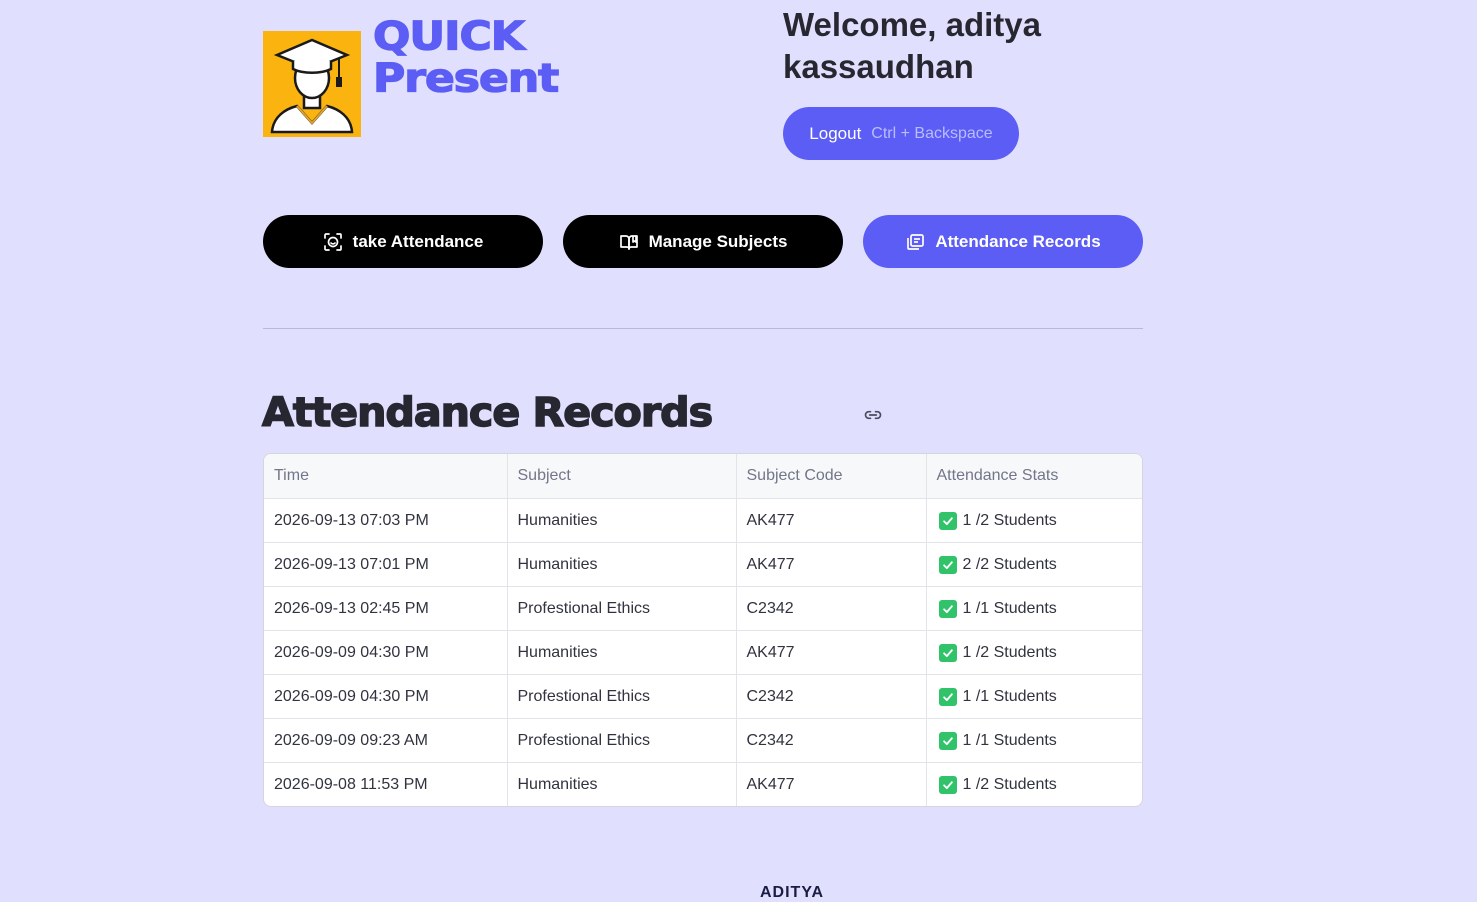  I want to click on records-icon, so click(916, 241).